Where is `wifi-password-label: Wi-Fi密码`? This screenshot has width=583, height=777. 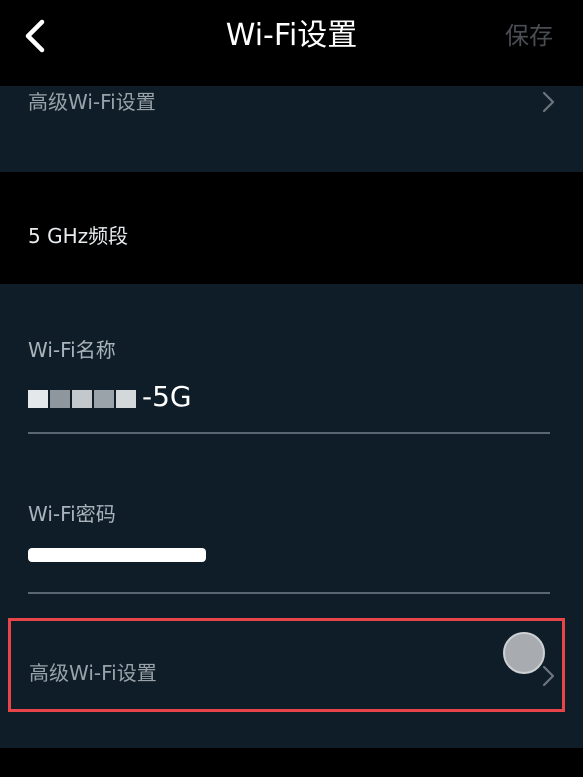
wifi-password-label: Wi-Fi密码 is located at coordinates (72, 514).